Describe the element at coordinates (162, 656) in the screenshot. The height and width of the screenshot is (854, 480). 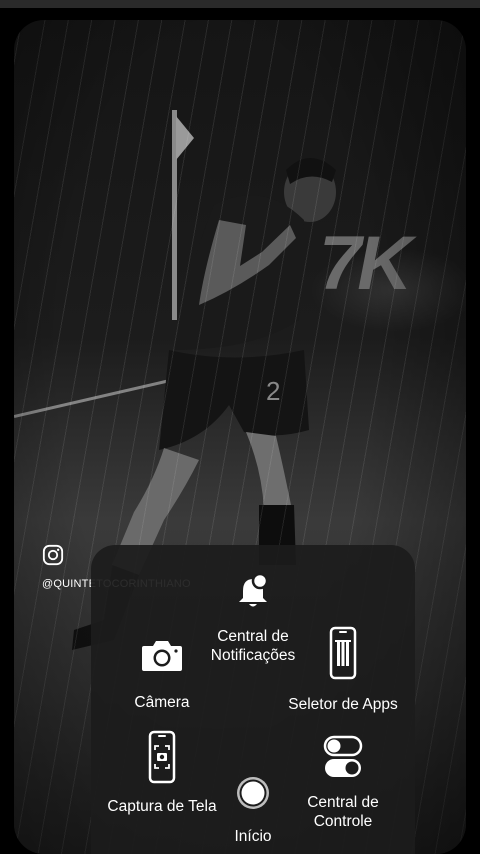
I see `camera-icon` at that location.